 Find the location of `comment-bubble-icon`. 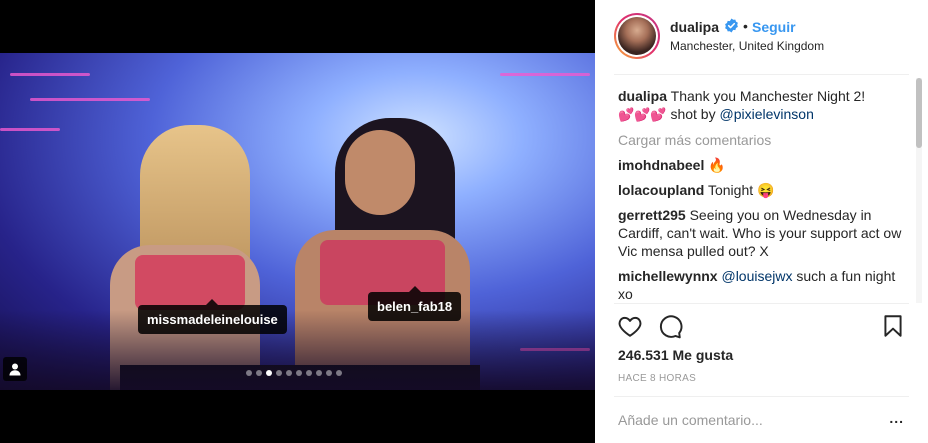

comment-bubble-icon is located at coordinates (670, 326).